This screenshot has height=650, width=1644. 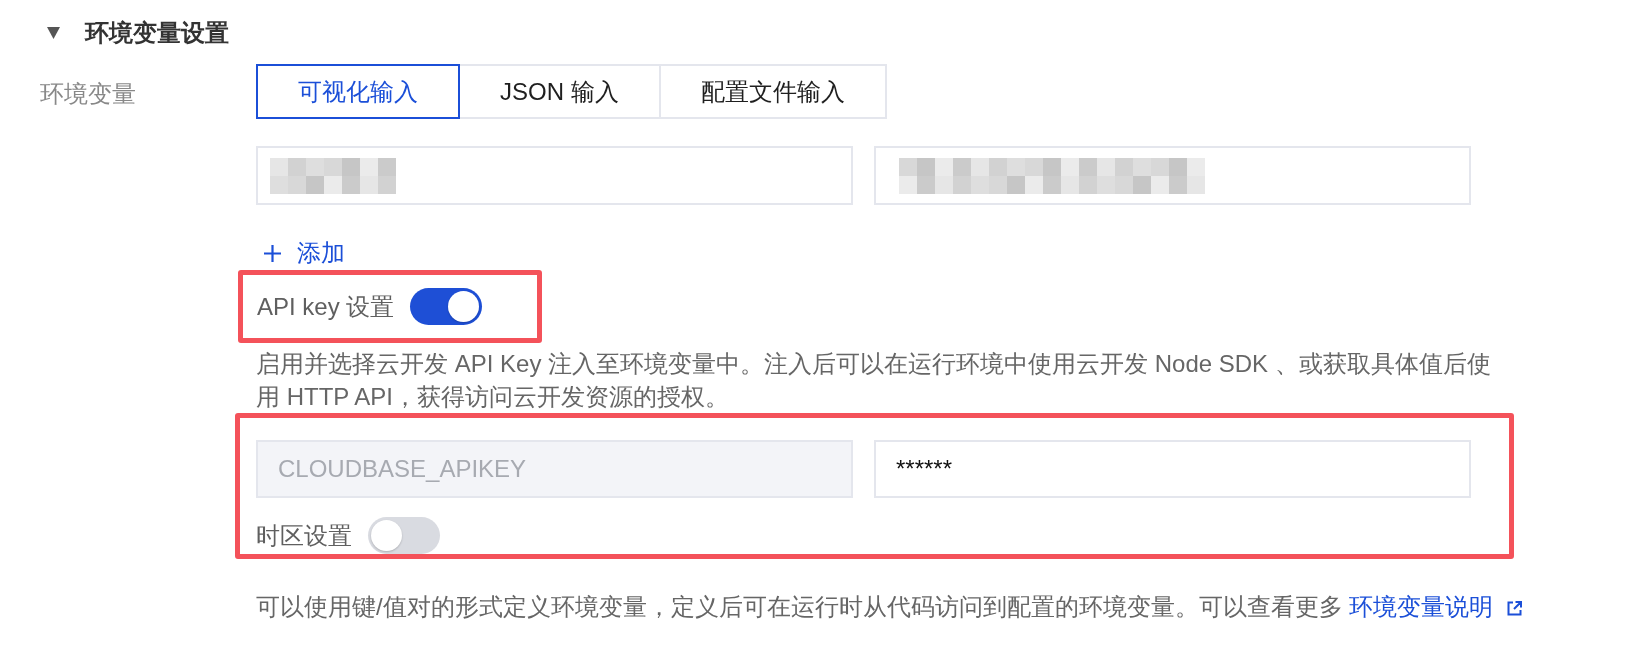 What do you see at coordinates (1172, 469) in the screenshot?
I see `input-field: ******` at bounding box center [1172, 469].